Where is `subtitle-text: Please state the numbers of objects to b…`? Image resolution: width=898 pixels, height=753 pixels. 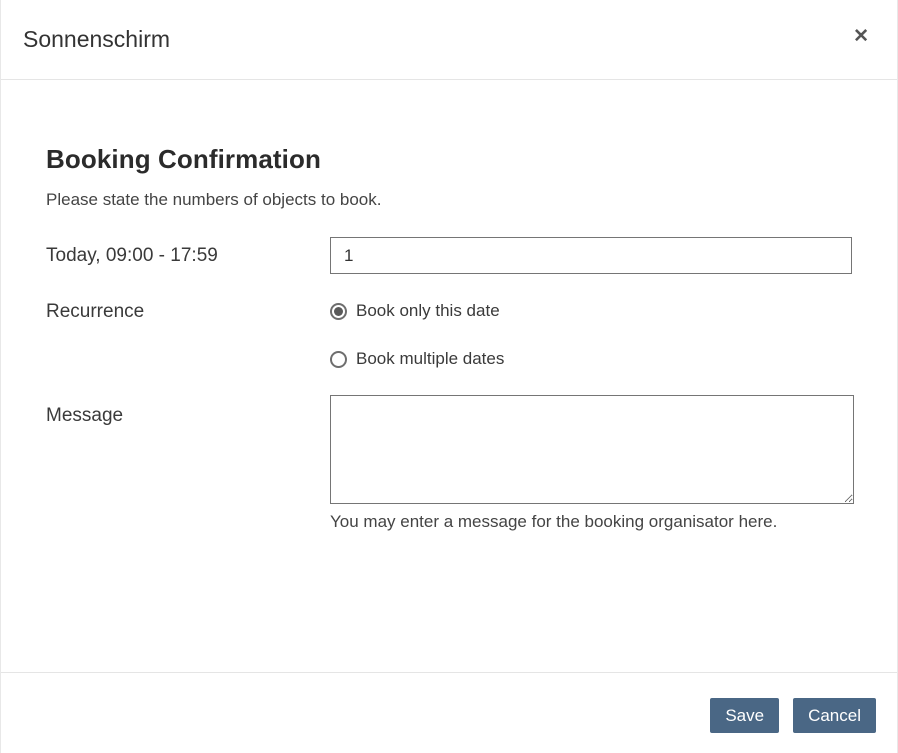 subtitle-text: Please state the numbers of objects to b… is located at coordinates (214, 199).